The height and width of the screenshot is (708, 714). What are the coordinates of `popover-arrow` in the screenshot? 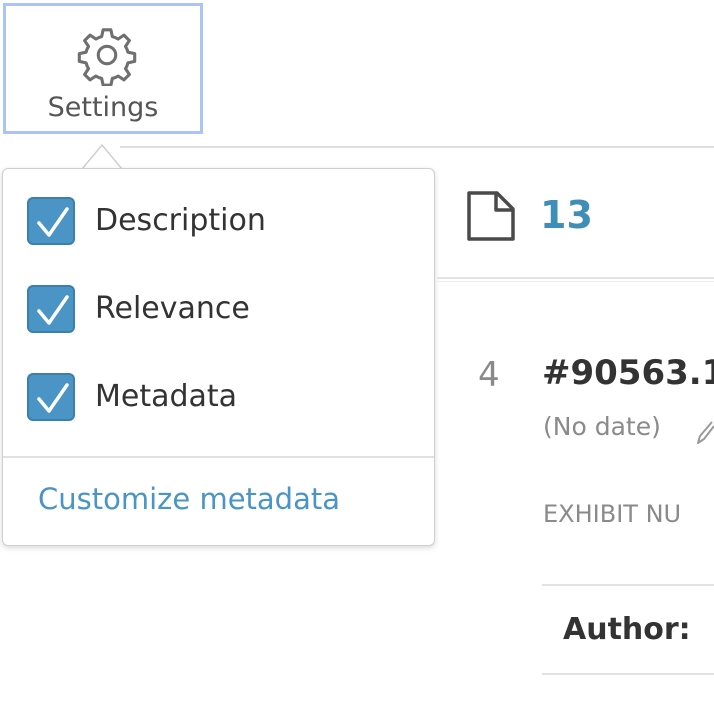 It's located at (102, 156).